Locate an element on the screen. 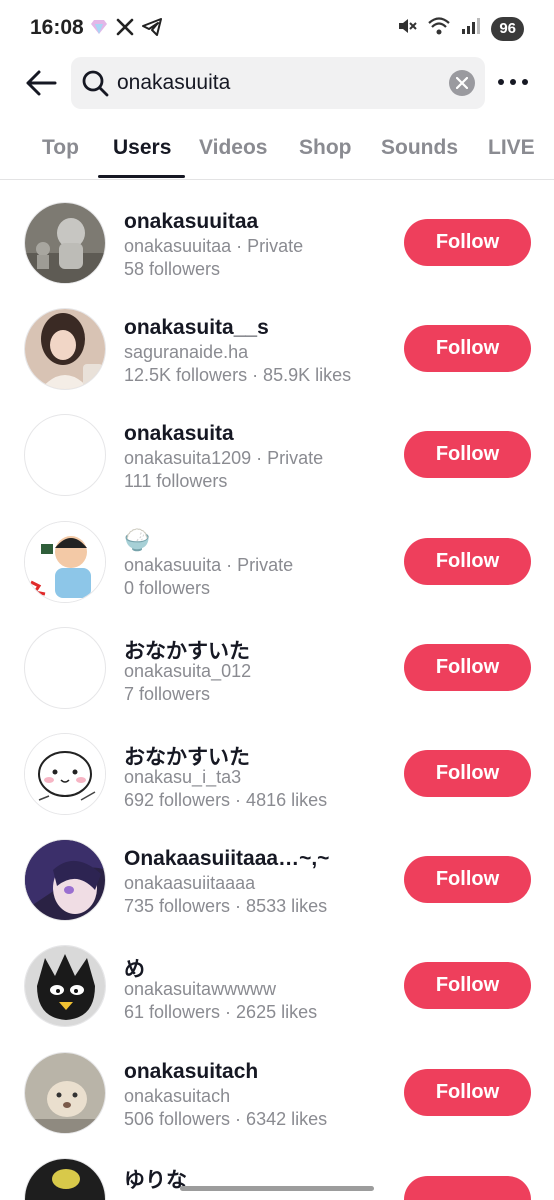 The image size is (554, 1200). user-handle: saguranaide.ha is located at coordinates (186, 352).